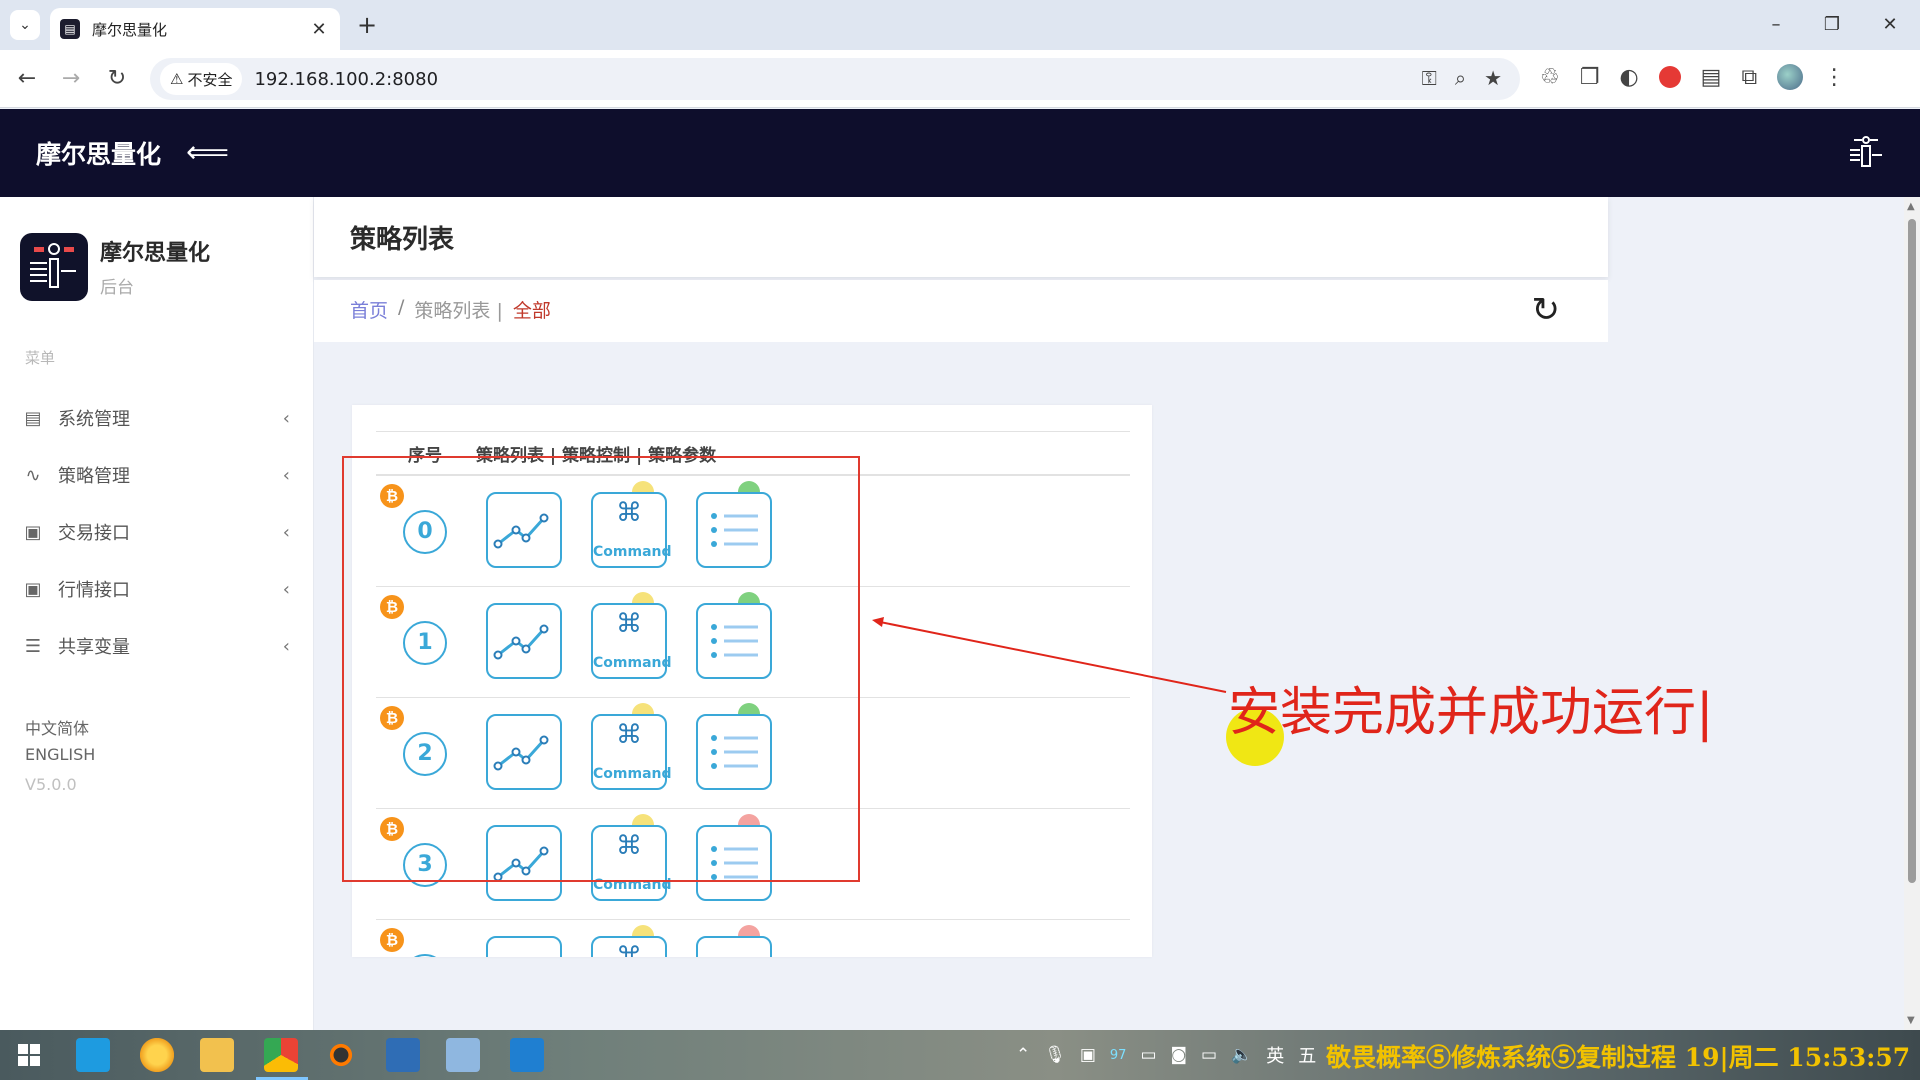  I want to click on breadcrumb: 首页 / 策略列表 | 全部, so click(450, 309).